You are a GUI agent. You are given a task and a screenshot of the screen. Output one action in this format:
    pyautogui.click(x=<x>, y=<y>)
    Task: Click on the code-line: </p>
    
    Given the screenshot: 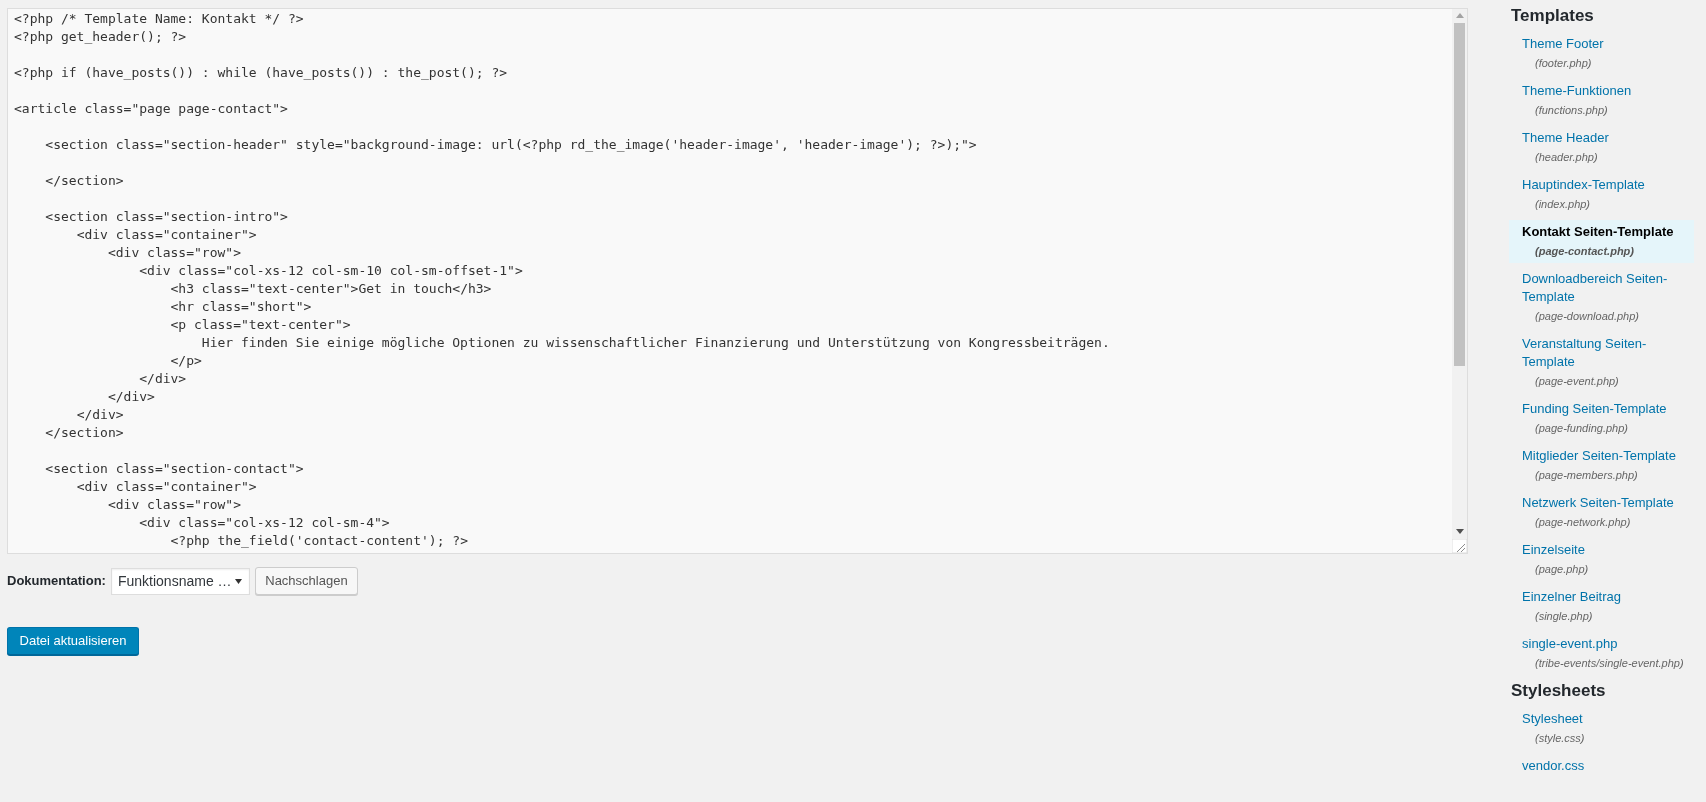 What is the action you would take?
    pyautogui.click(x=186, y=361)
    